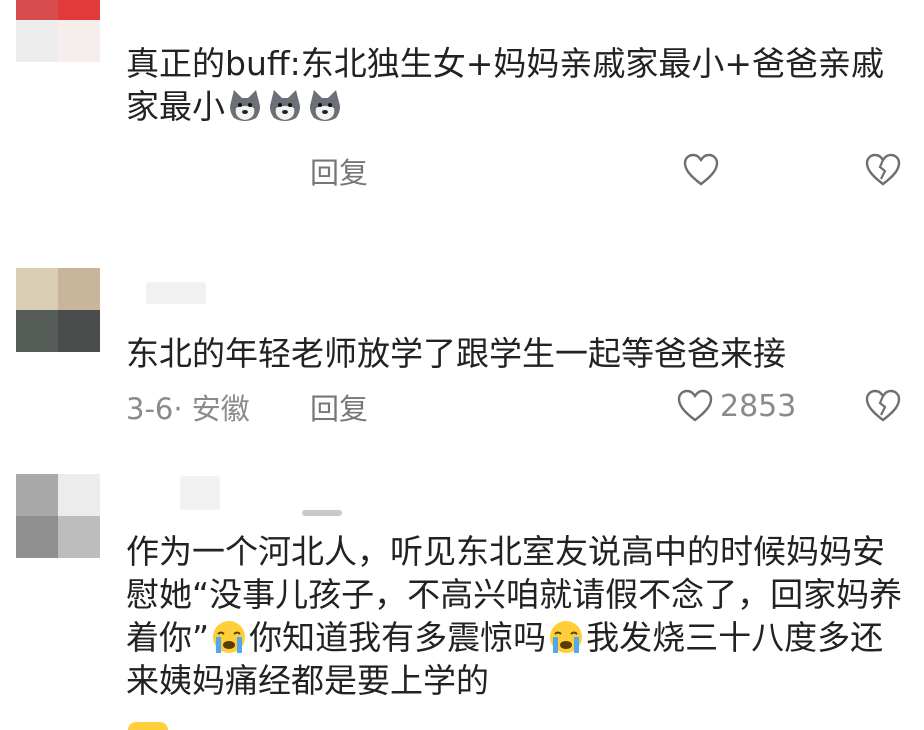 Image resolution: width=924 pixels, height=730 pixels. What do you see at coordinates (456, 353) in the screenshot?
I see `comment-text: 东北的年轻老师放学了跟学生一起等爸爸来接` at bounding box center [456, 353].